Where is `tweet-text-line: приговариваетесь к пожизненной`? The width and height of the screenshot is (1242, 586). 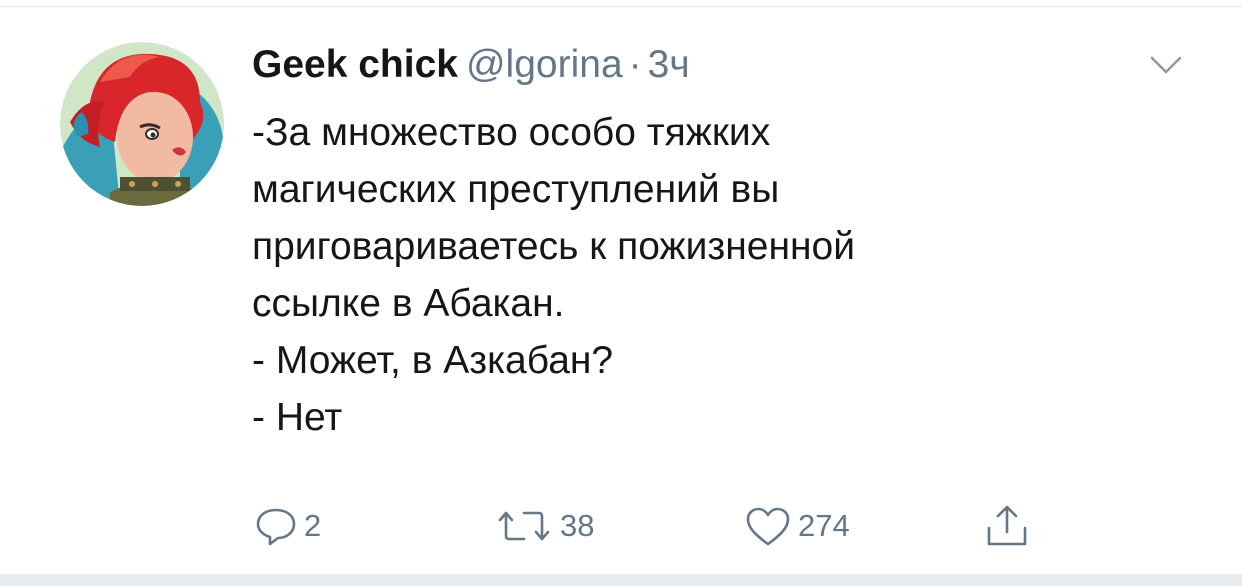
tweet-text-line: приговариваетесь к пожизненной is located at coordinates (554, 246).